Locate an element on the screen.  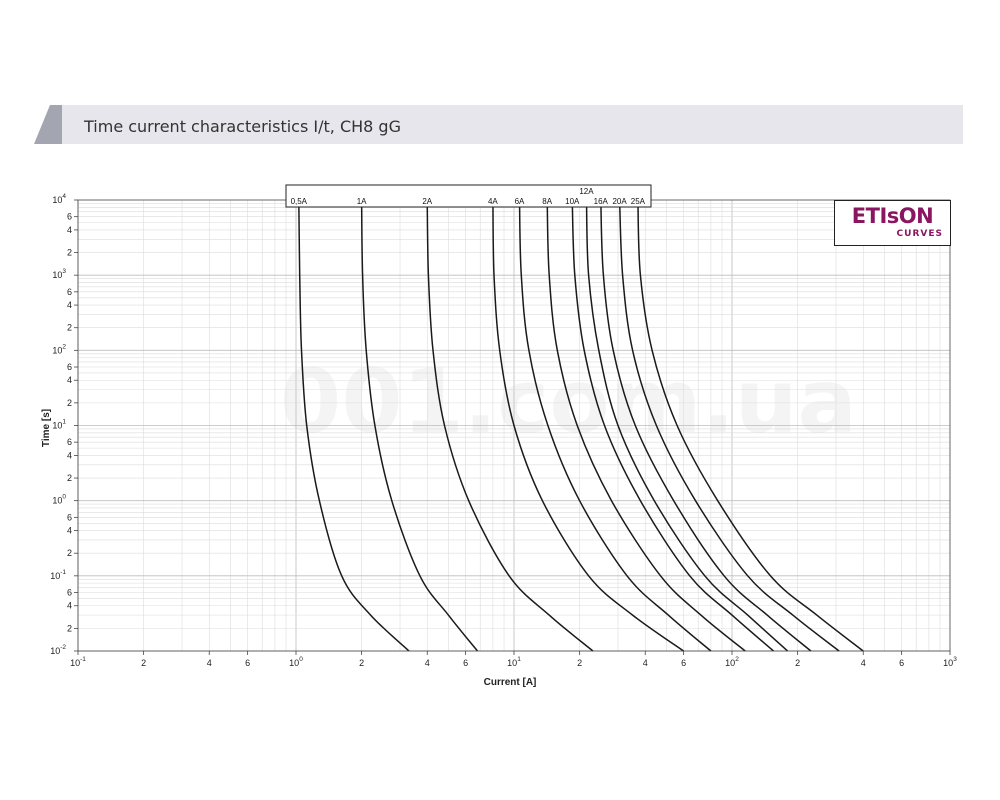
curve-label: 1A is located at coordinates (362, 201).